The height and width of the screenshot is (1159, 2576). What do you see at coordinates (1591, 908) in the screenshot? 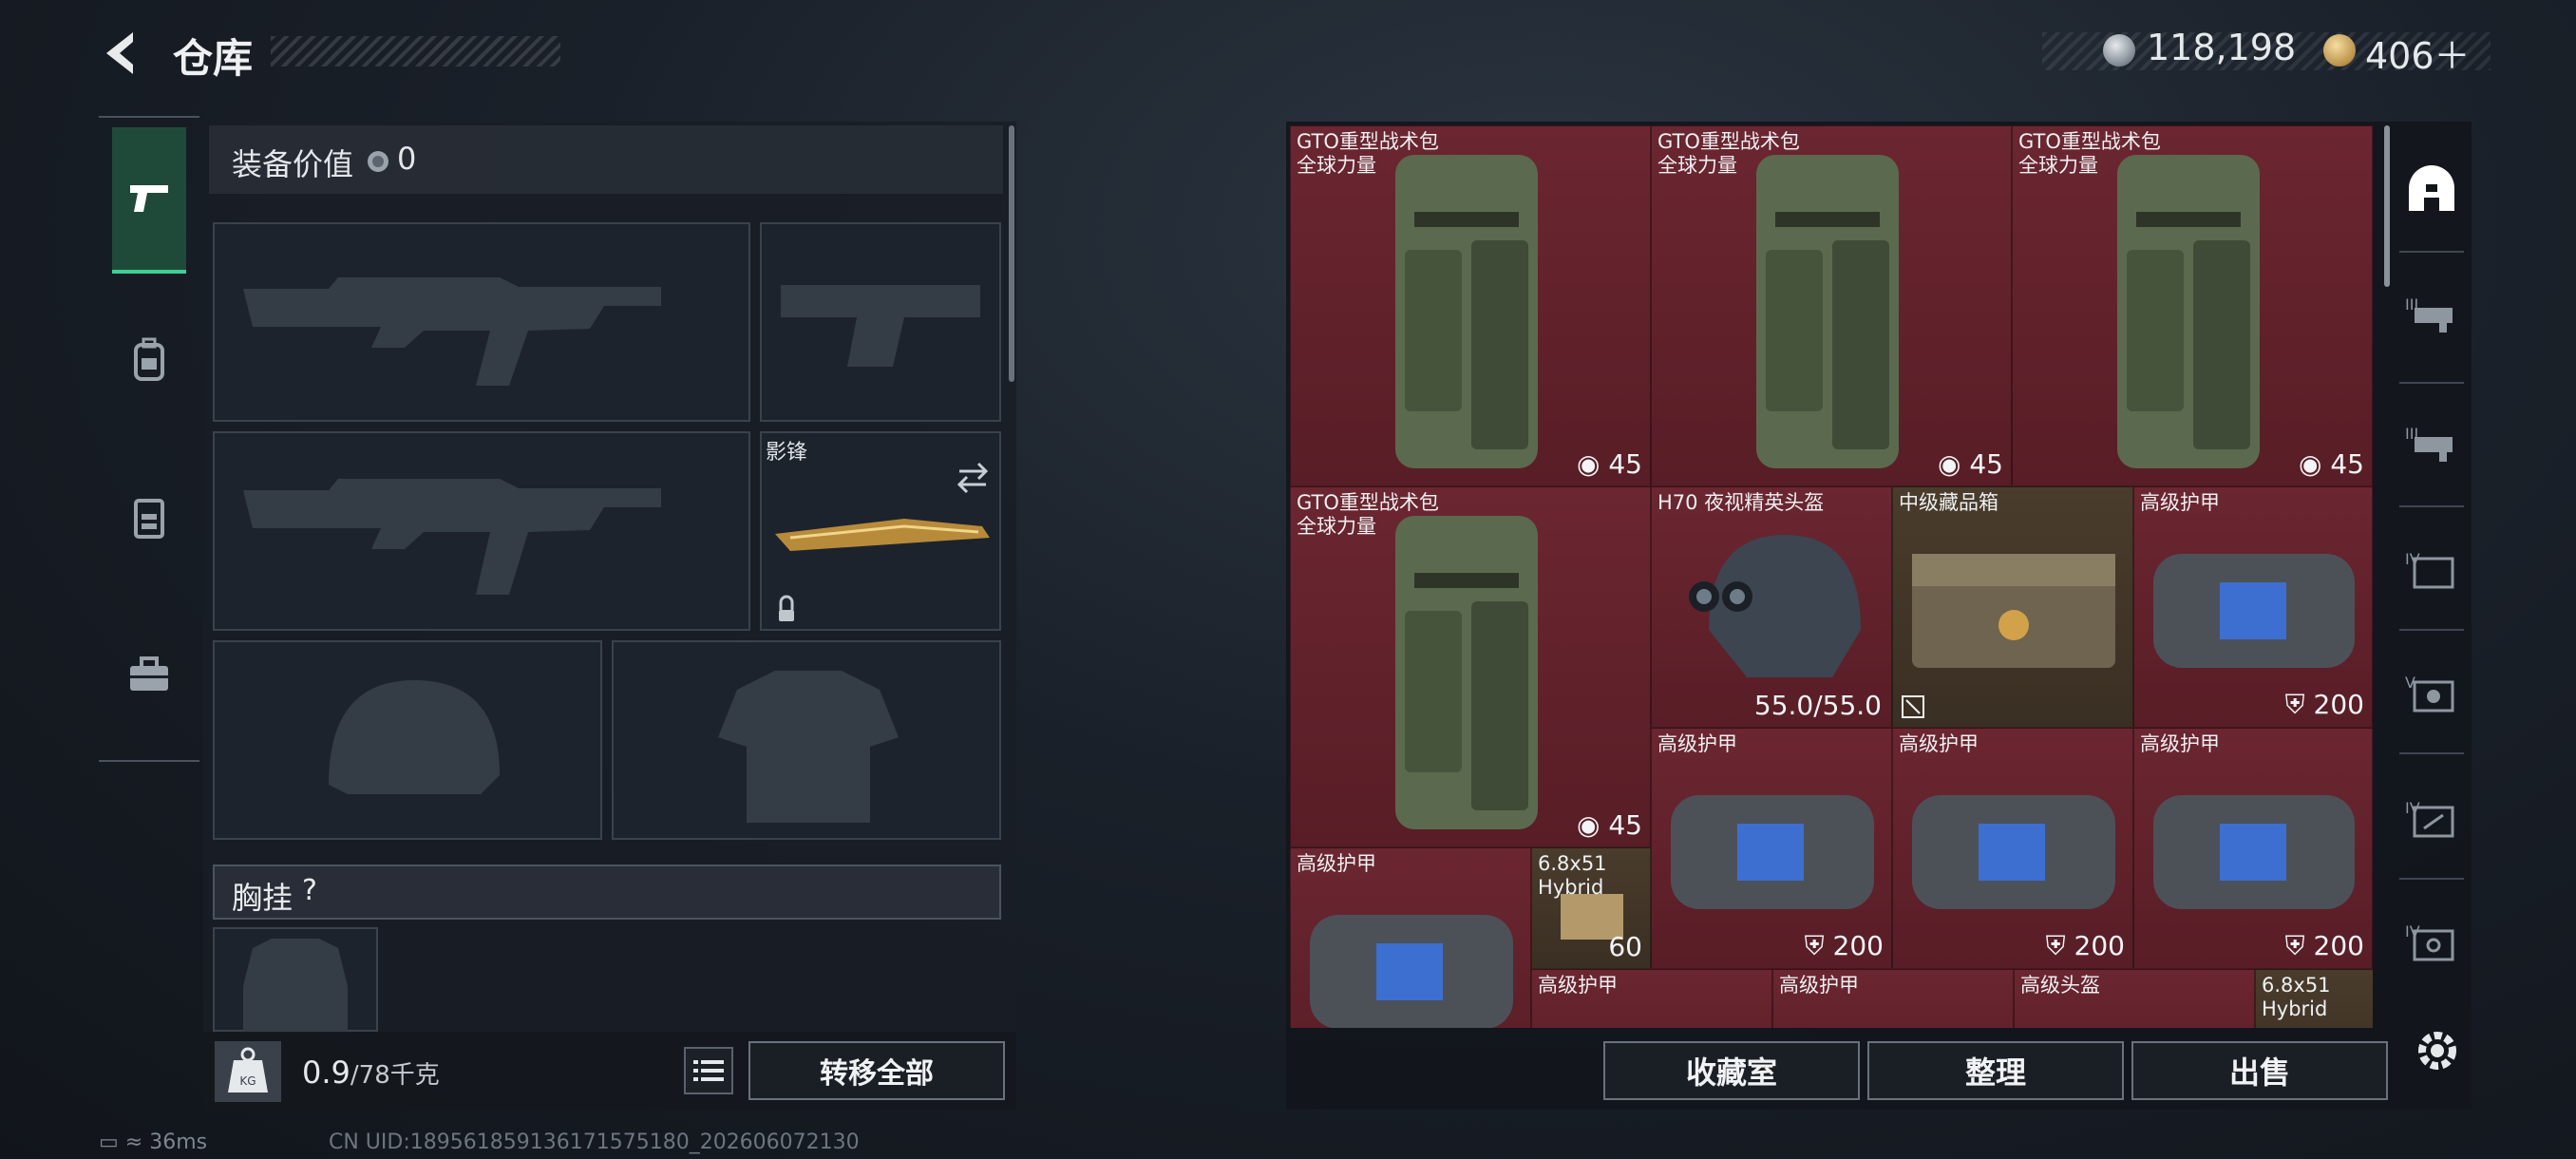
I see `storage-item: 6.8x51 Hybrid 60` at bounding box center [1591, 908].